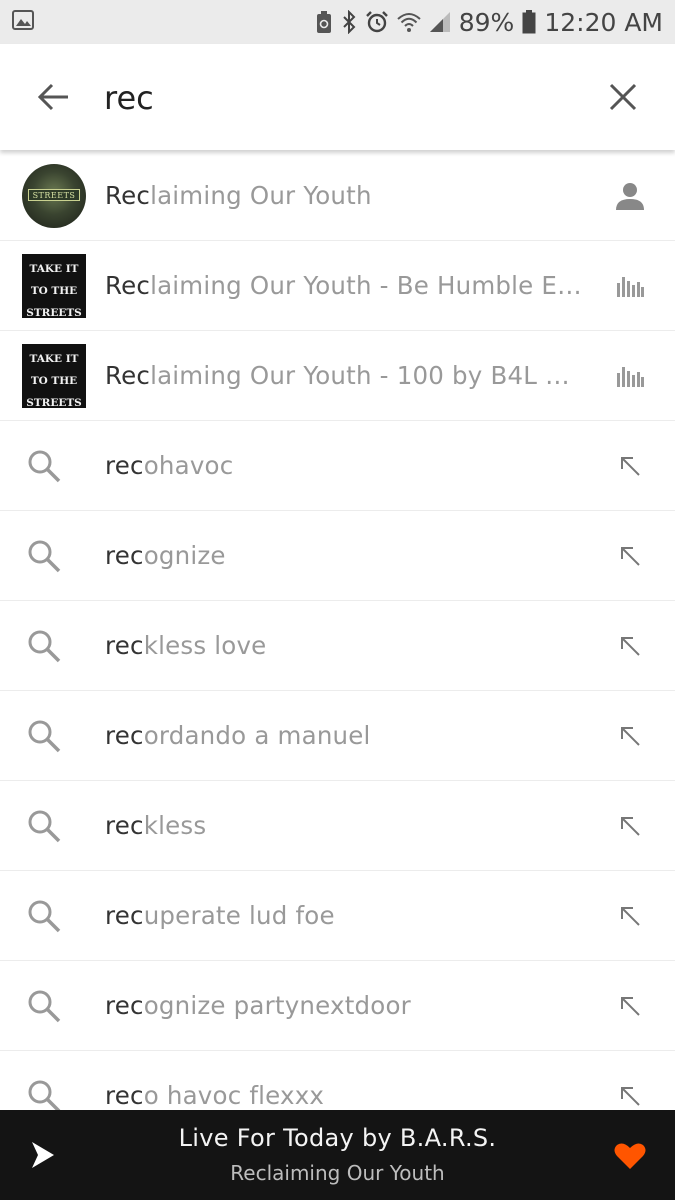 The height and width of the screenshot is (1200, 675). Describe the element at coordinates (238, 735) in the screenshot. I see `suggestion-label: recordando a manuel` at that location.